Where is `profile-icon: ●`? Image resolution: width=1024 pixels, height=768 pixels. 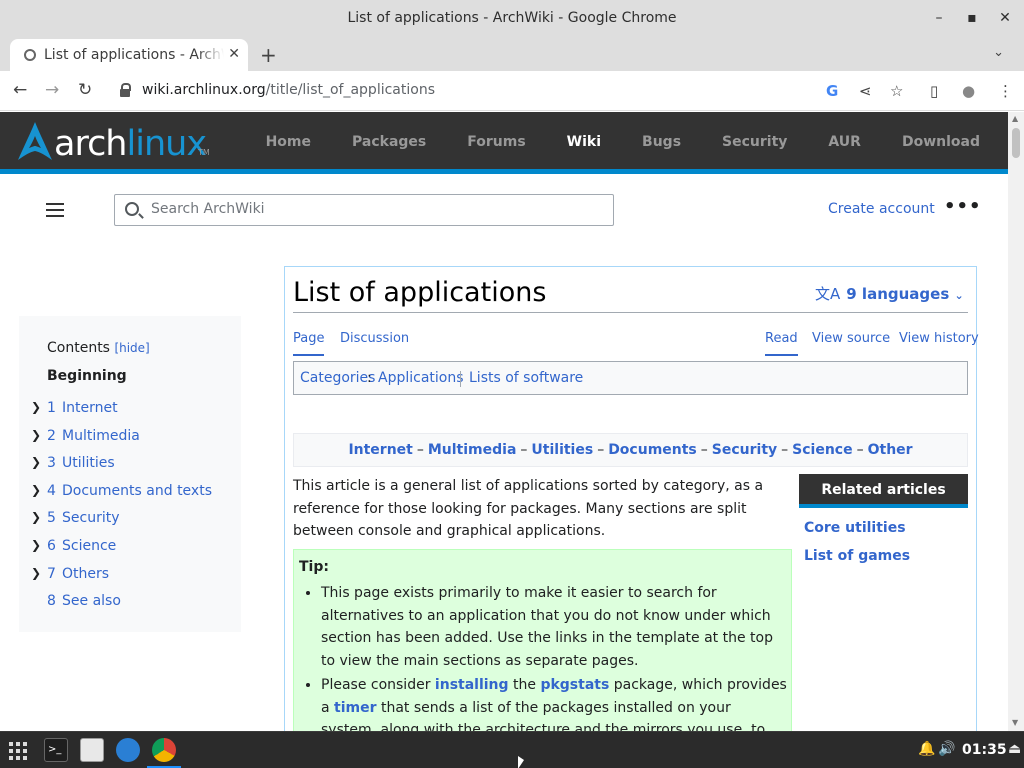 profile-icon: ● is located at coordinates (968, 91).